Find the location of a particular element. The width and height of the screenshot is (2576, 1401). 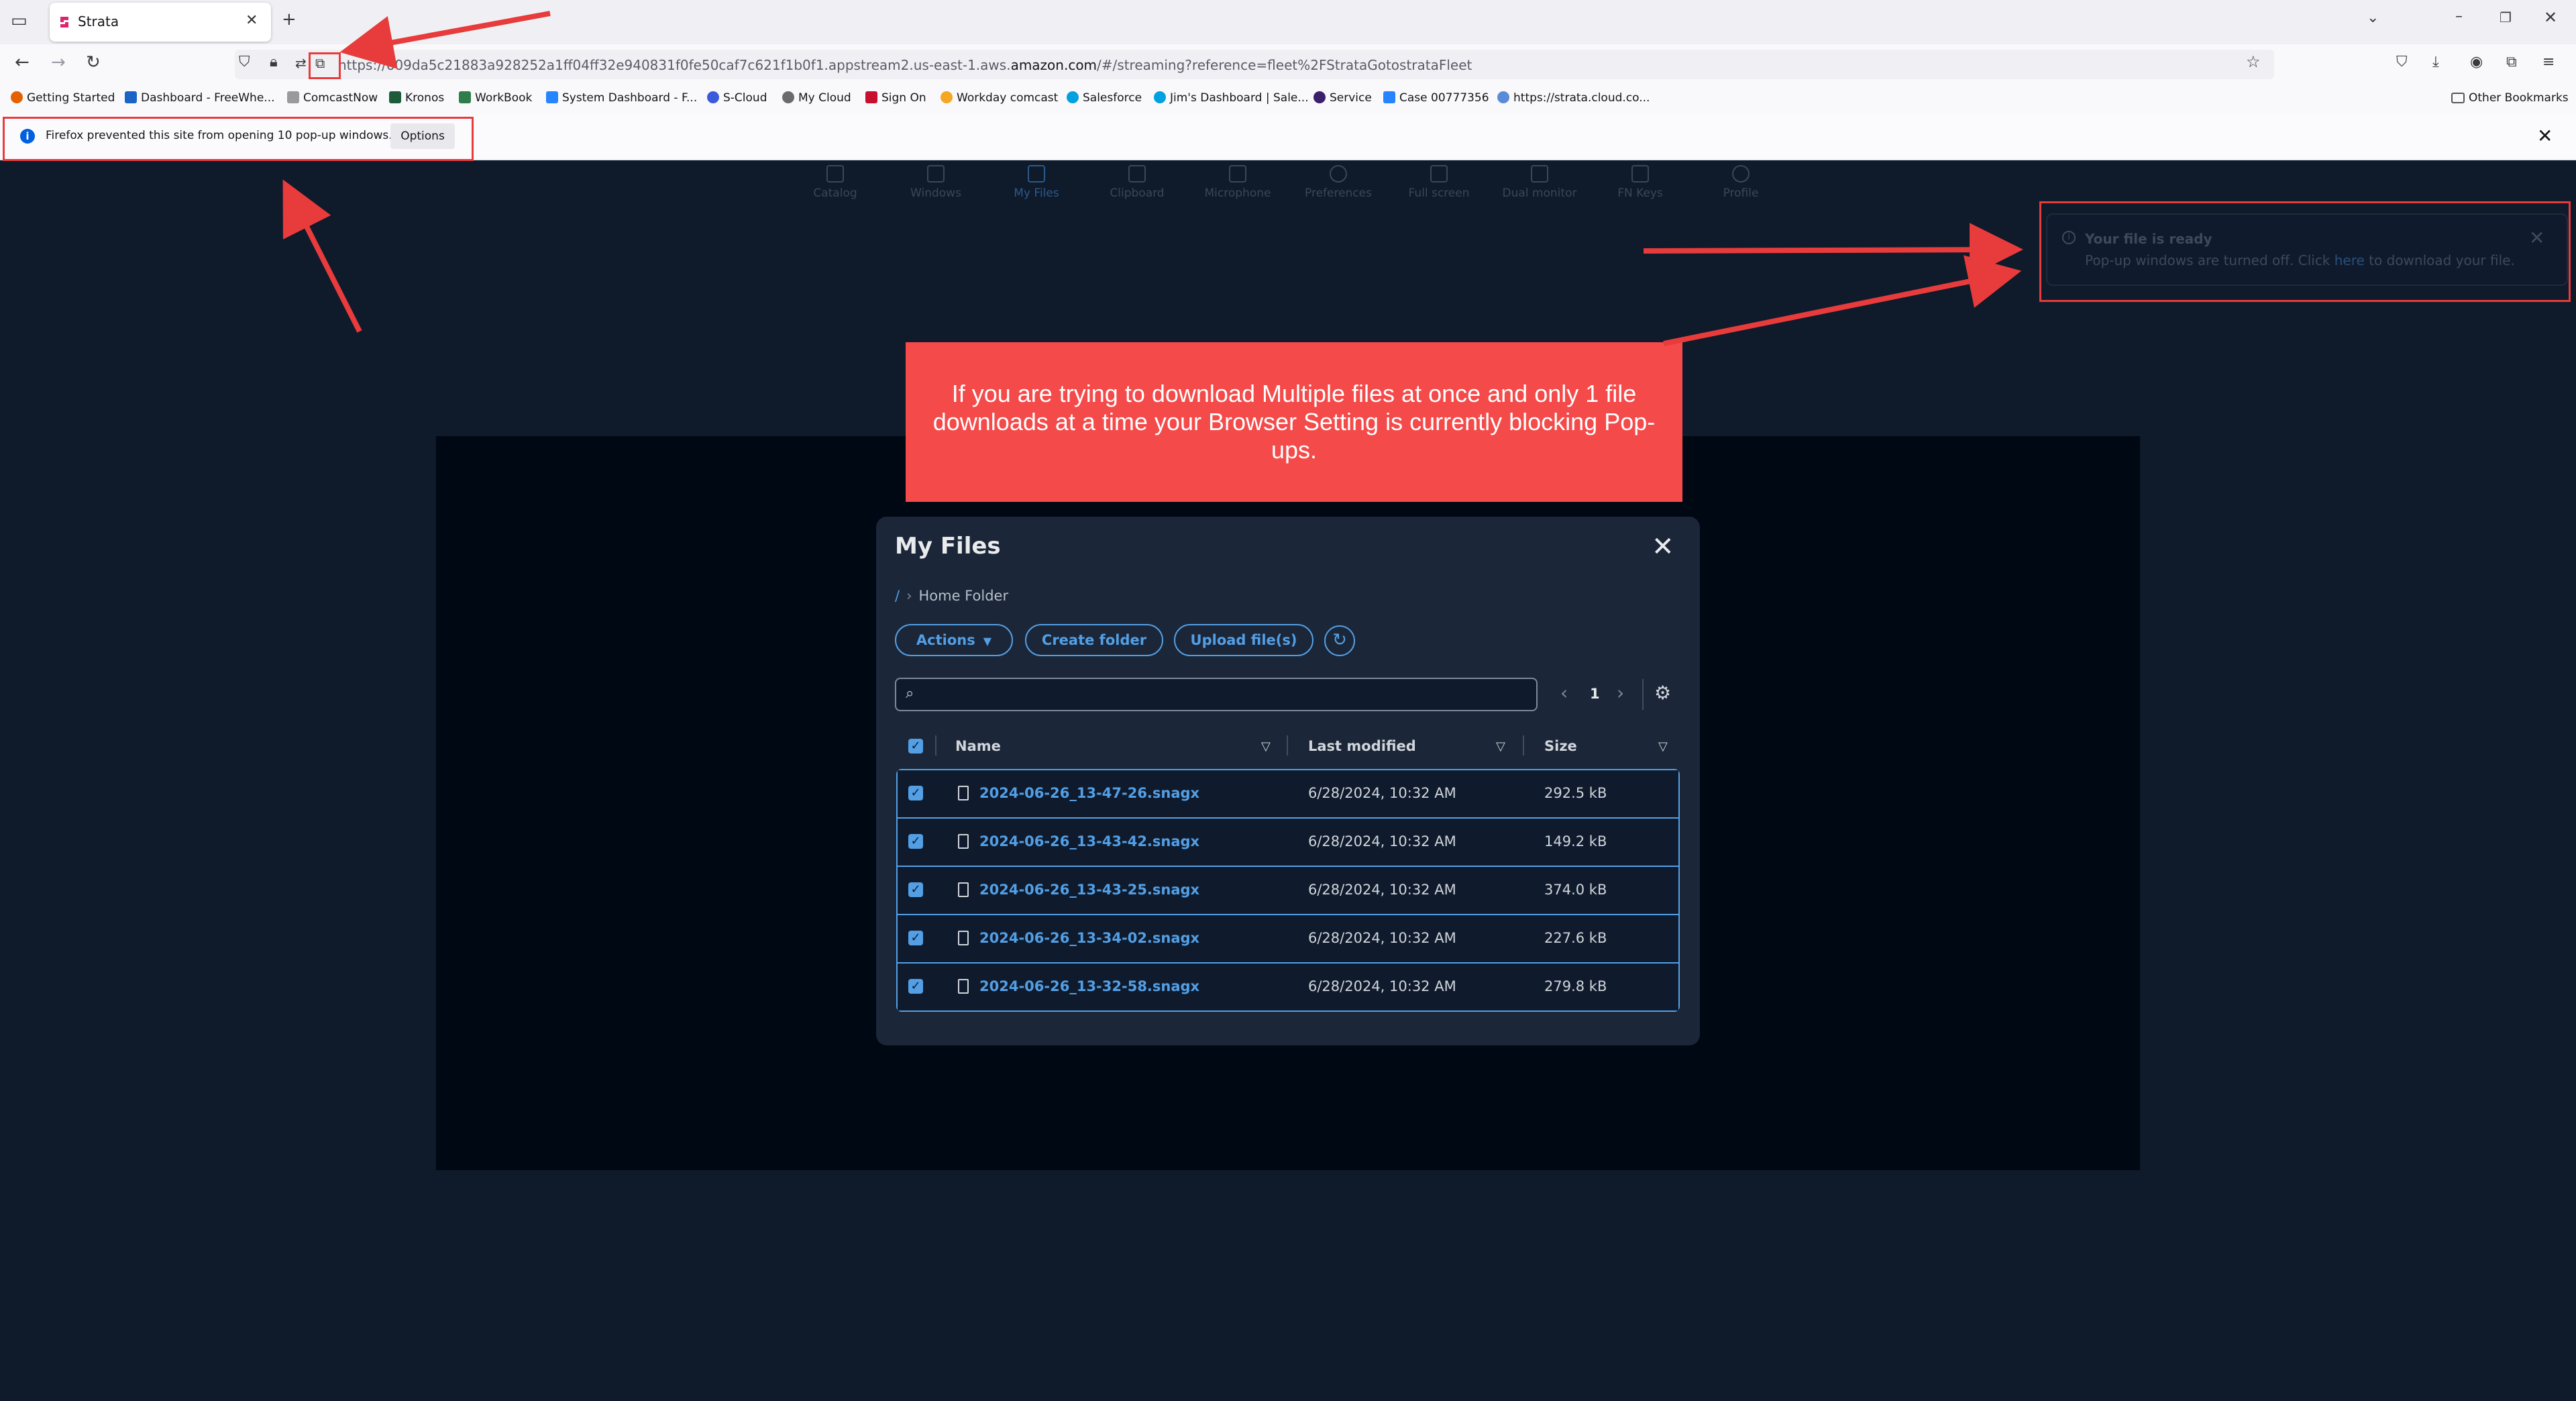

arrow-to-popup-notice is located at coordinates (322, 256).